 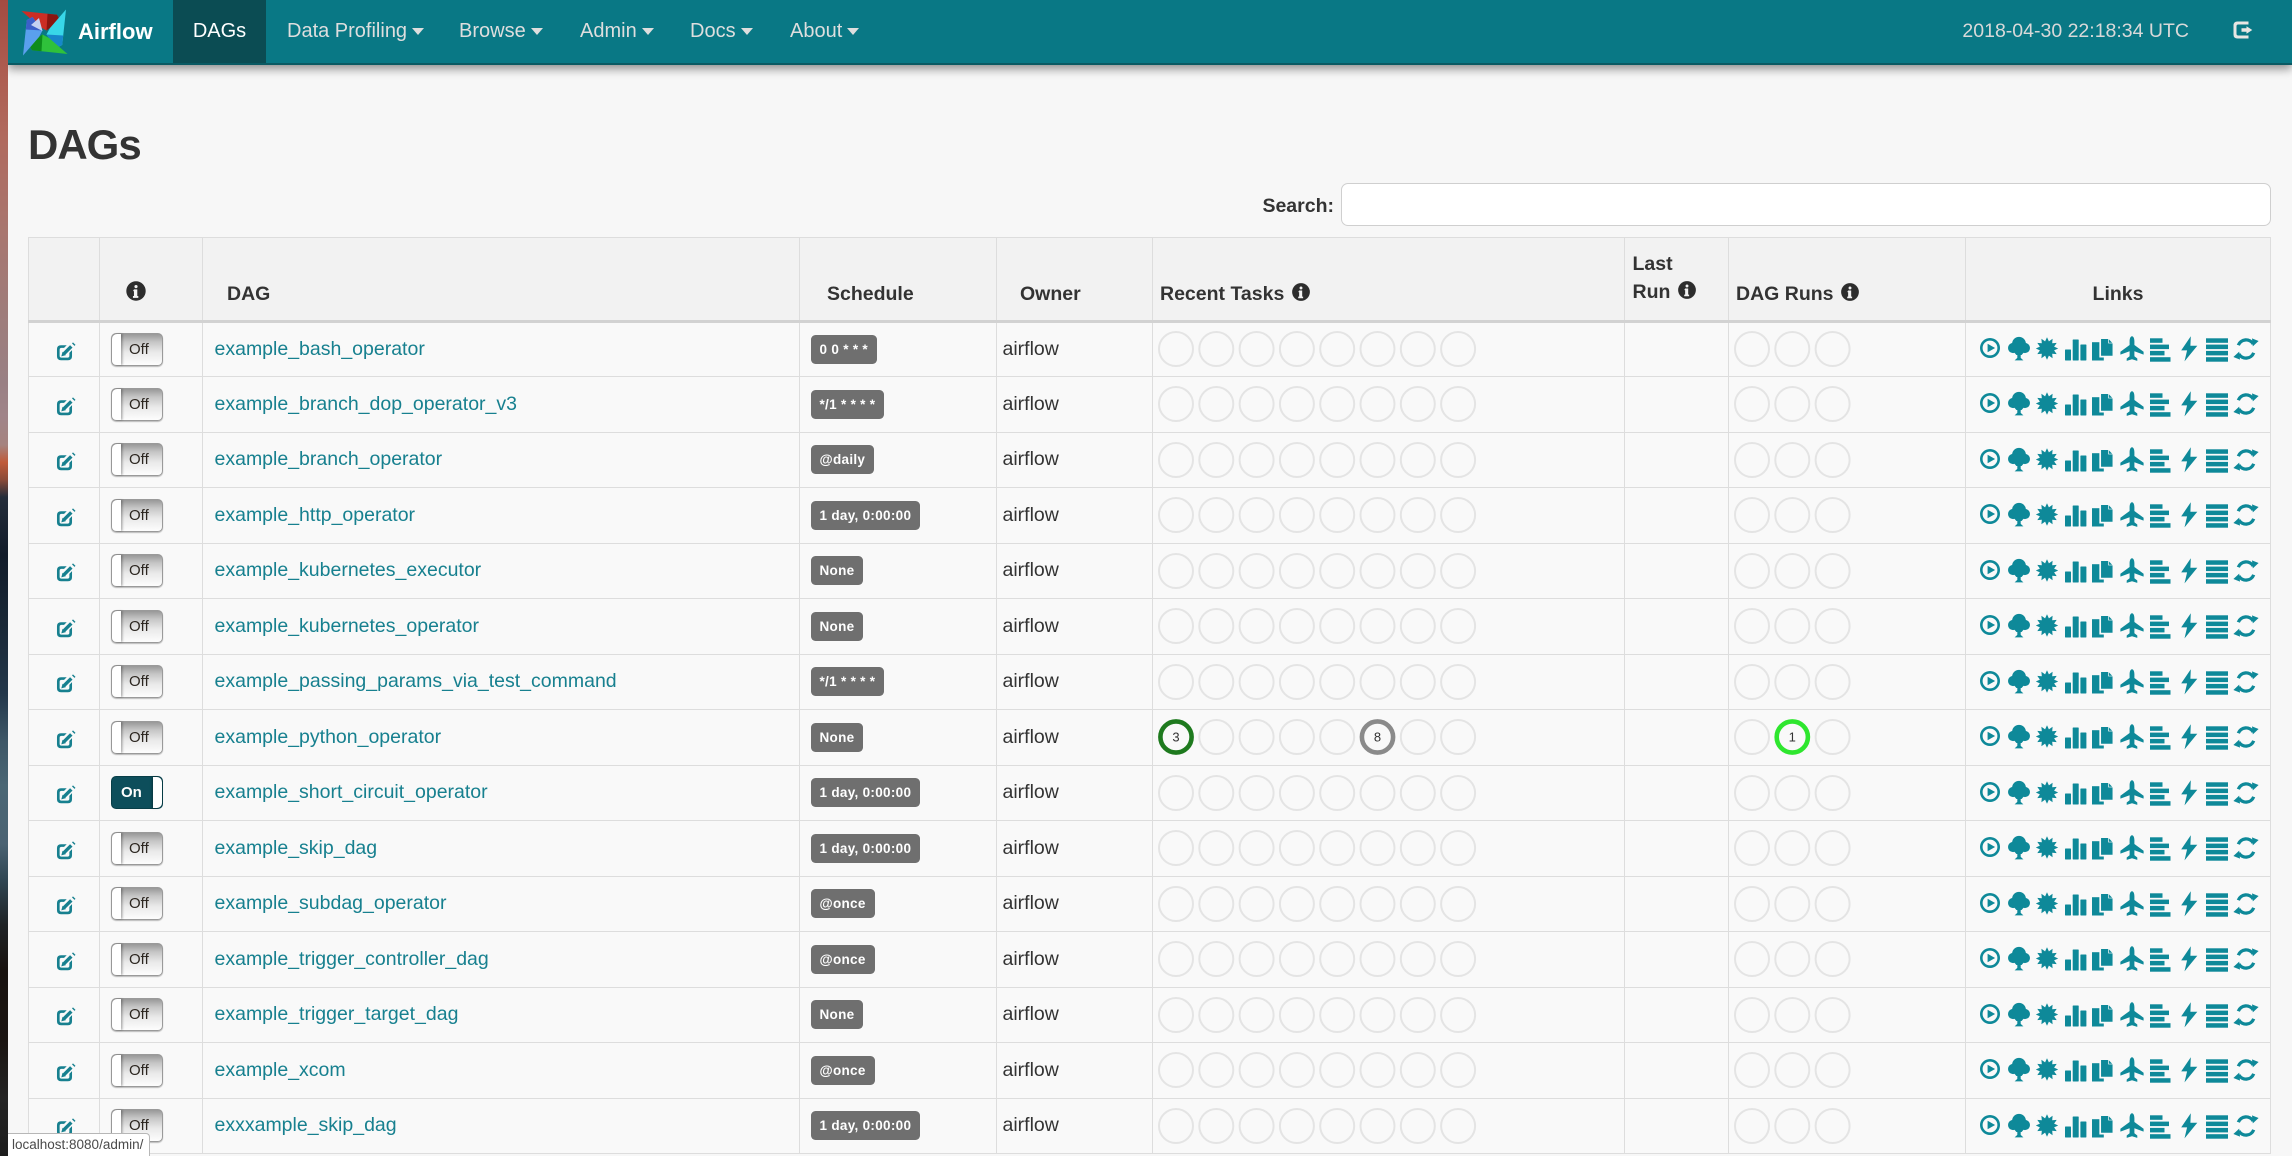 I want to click on svg-text: 1, so click(x=1792, y=737).